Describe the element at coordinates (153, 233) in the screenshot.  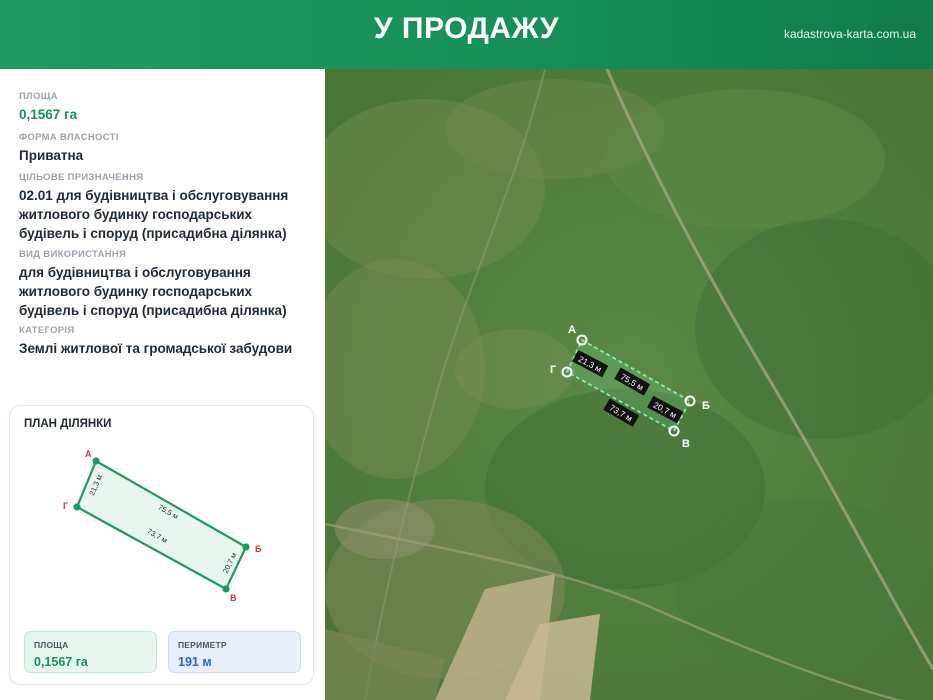
I see `purpose-value-line: будівель і споруд (присадибна ділянка)` at that location.